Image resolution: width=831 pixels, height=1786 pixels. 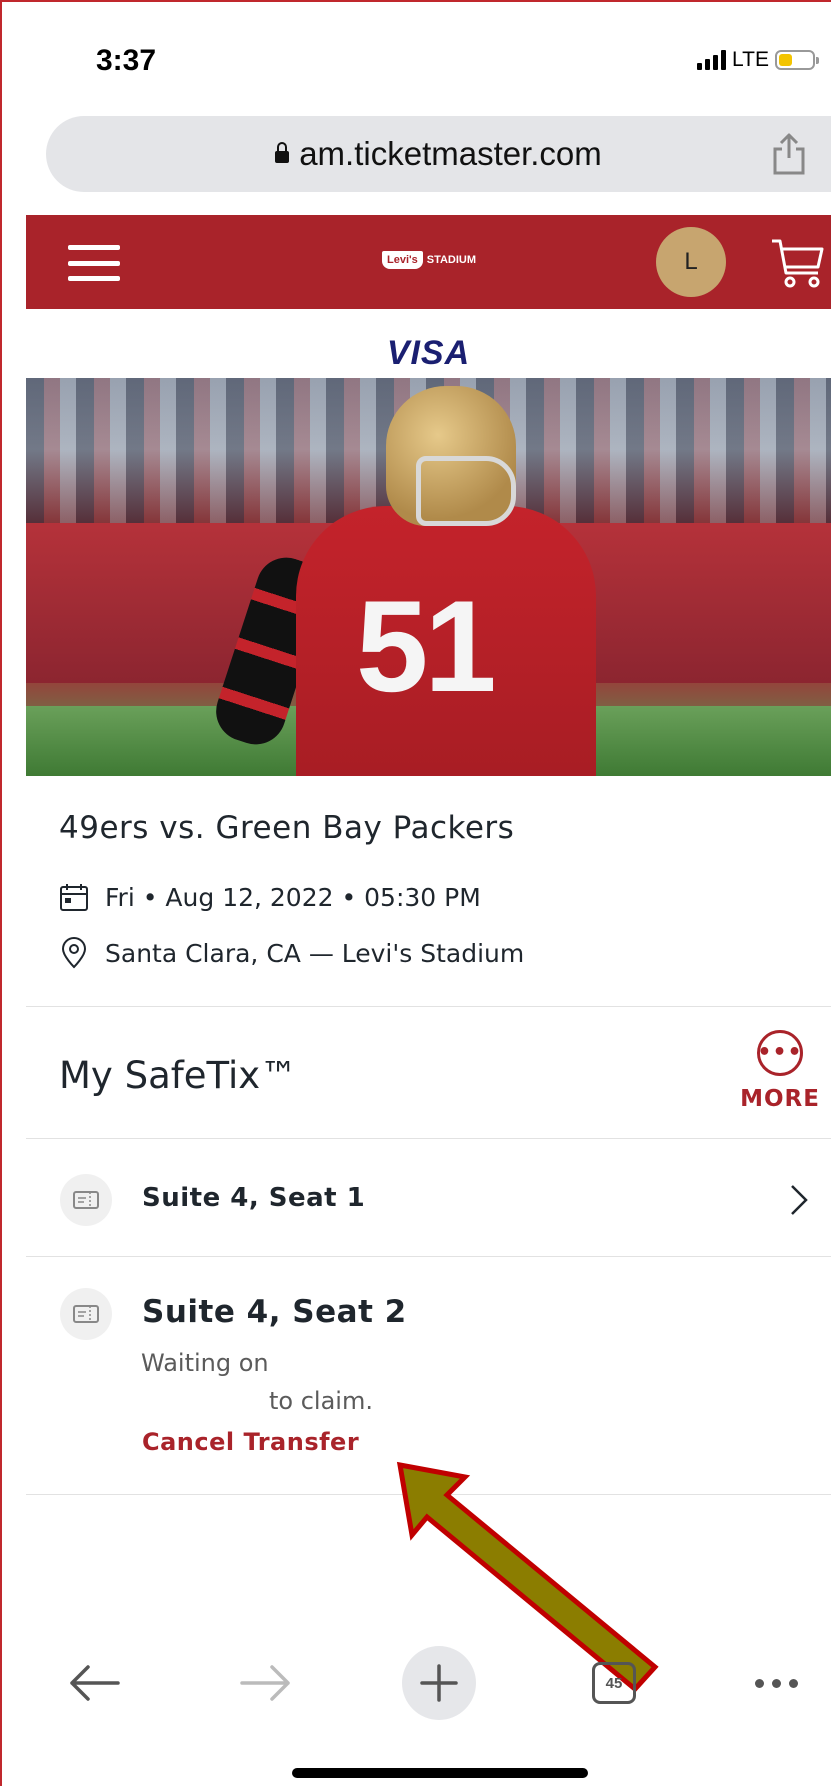 I want to click on more-label: MORE, so click(x=780, y=1099).